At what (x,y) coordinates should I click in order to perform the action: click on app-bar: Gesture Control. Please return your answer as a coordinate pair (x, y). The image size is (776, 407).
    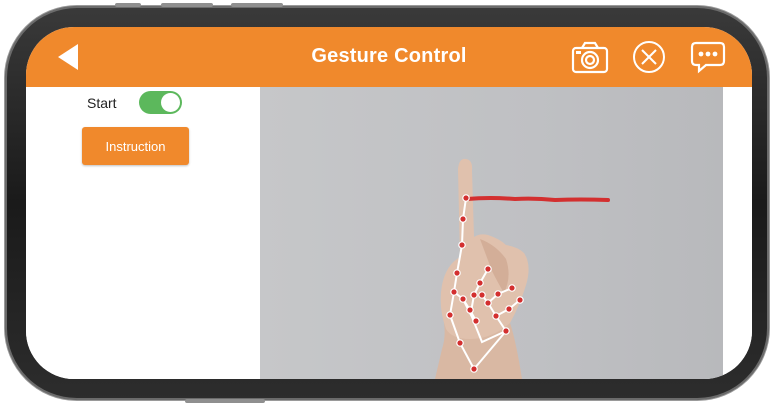
    Looking at the image, I should click on (389, 57).